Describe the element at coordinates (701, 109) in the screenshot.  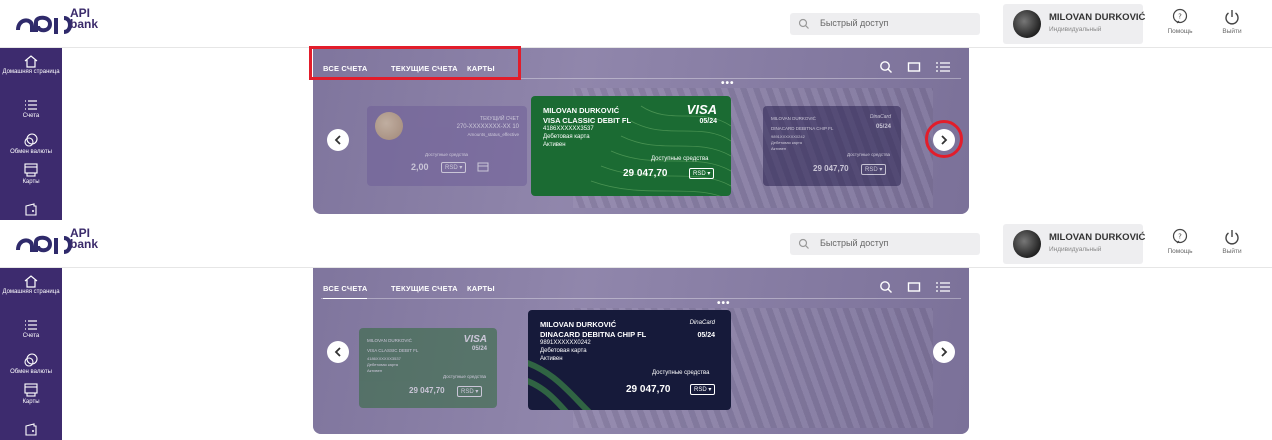
I see `visa-logo: VISA` at that location.